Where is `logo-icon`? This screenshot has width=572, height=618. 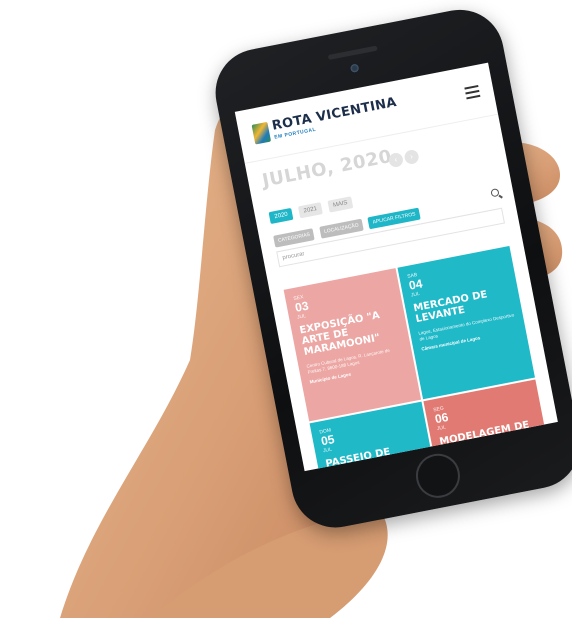
logo-icon is located at coordinates (261, 133).